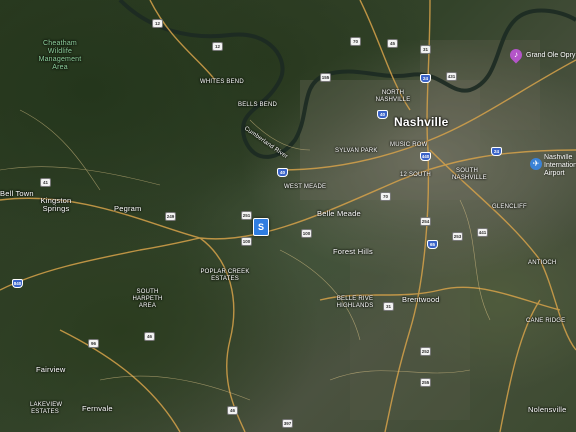 The height and width of the screenshot is (432, 576). I want to click on route-shield: 155, so click(325, 77).